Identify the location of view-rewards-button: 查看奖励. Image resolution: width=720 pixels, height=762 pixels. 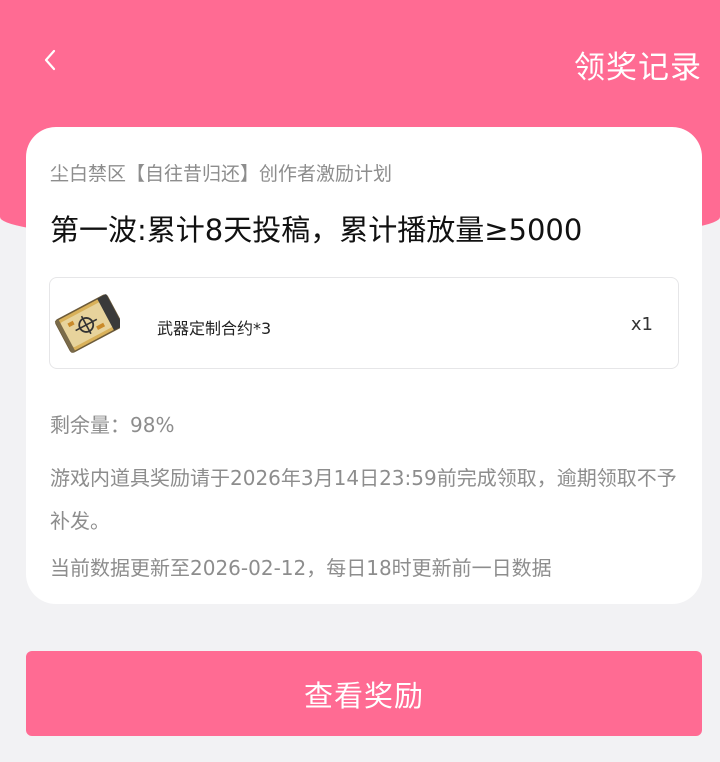
(364, 693).